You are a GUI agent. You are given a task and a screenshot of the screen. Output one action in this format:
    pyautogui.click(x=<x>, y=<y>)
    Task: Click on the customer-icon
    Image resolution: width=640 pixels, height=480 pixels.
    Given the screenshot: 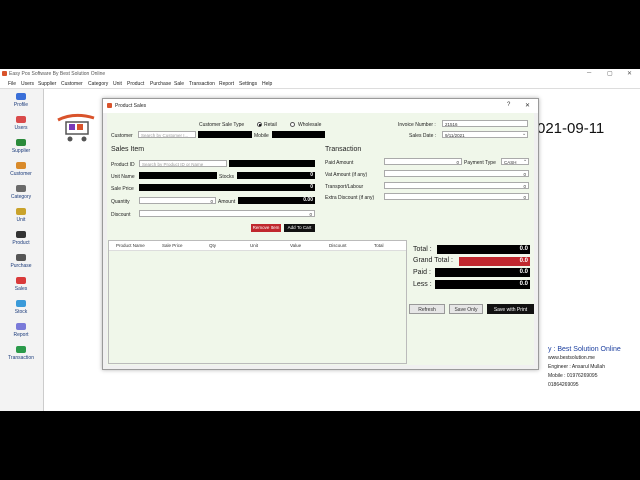 What is the action you would take?
    pyautogui.click(x=21, y=165)
    